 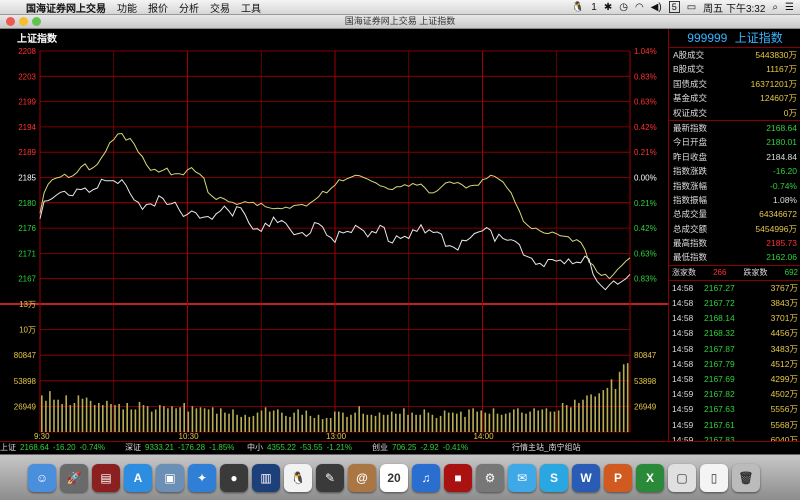 I want to click on chart-title: 上证指数, so click(x=37, y=39).